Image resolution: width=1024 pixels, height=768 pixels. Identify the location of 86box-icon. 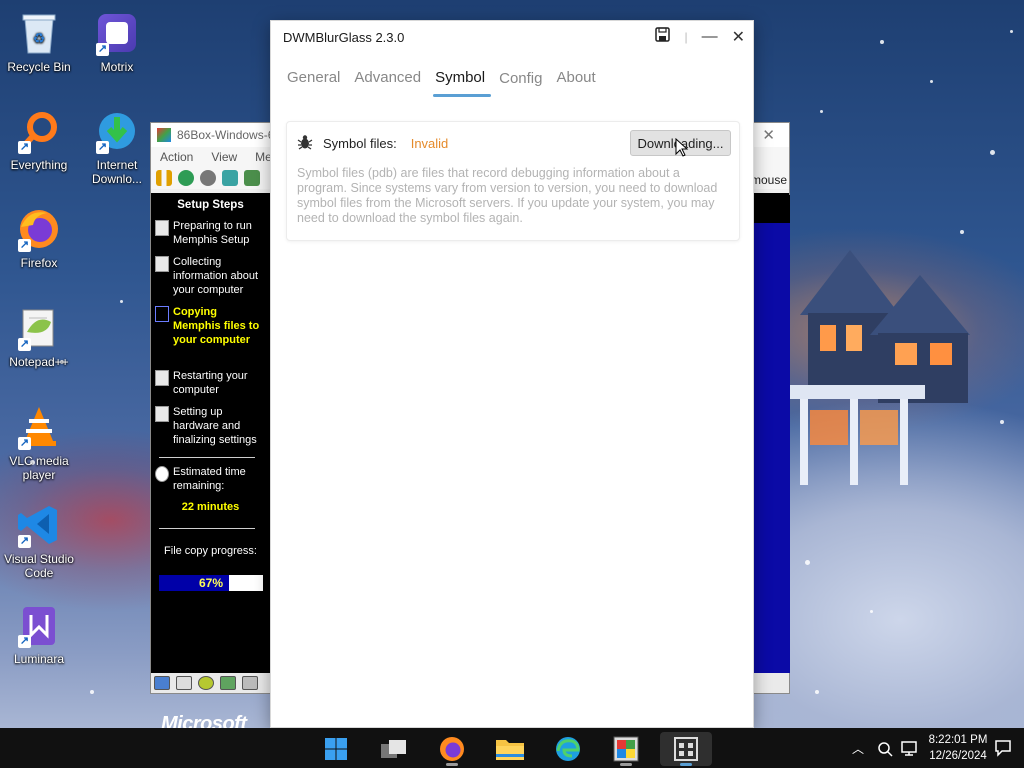
(626, 749).